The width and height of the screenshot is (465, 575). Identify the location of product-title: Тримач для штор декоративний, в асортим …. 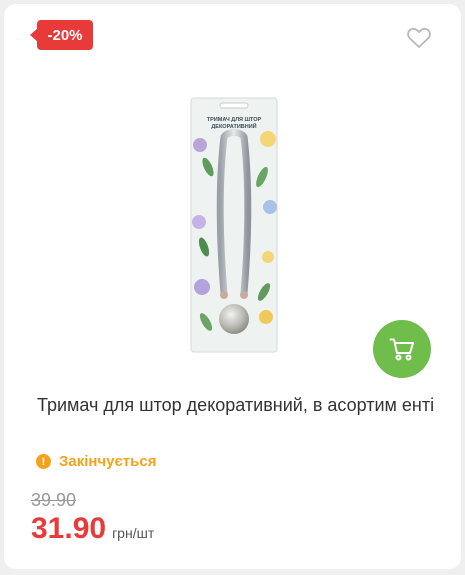
(237, 405).